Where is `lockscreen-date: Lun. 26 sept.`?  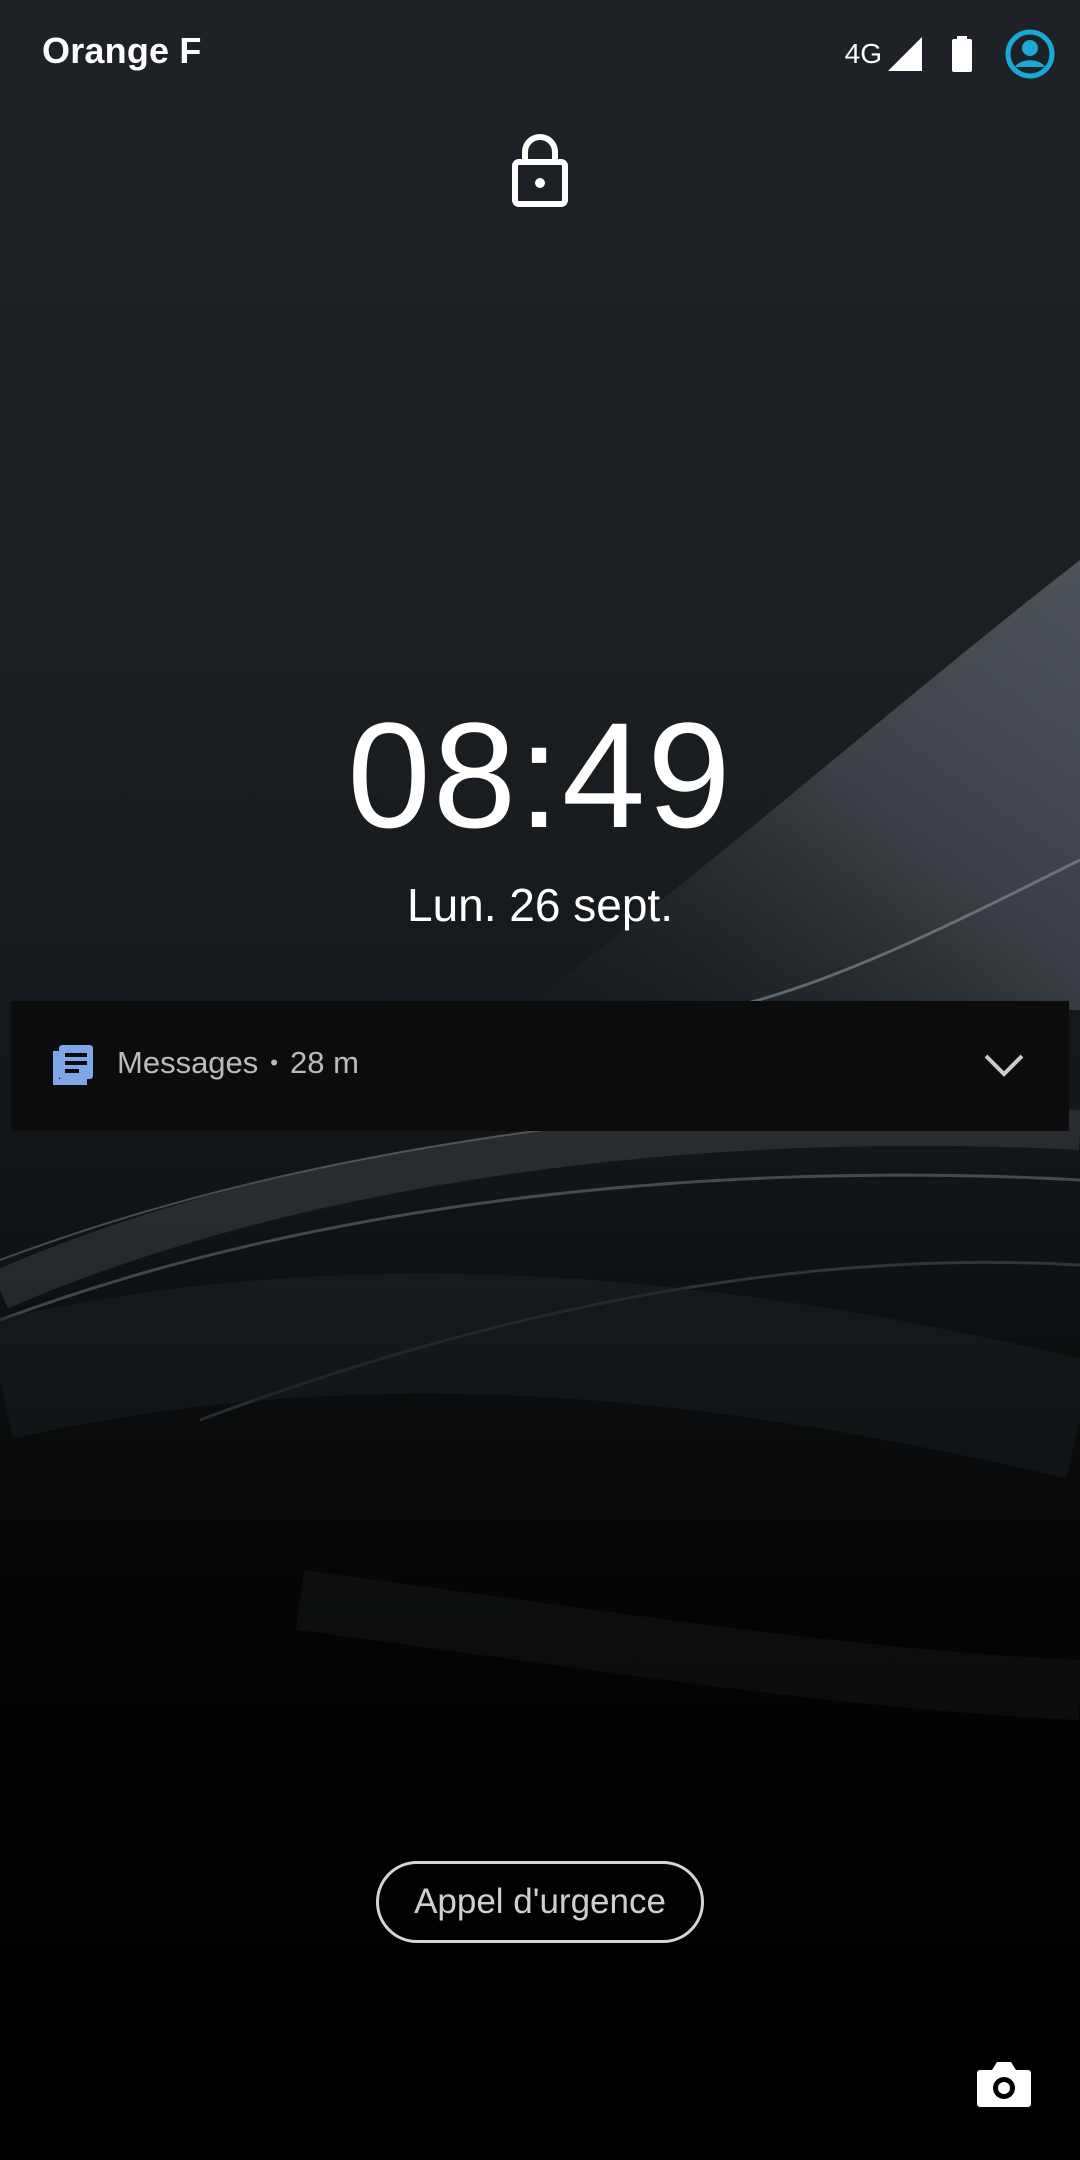 lockscreen-date: Lun. 26 sept. is located at coordinates (540, 905).